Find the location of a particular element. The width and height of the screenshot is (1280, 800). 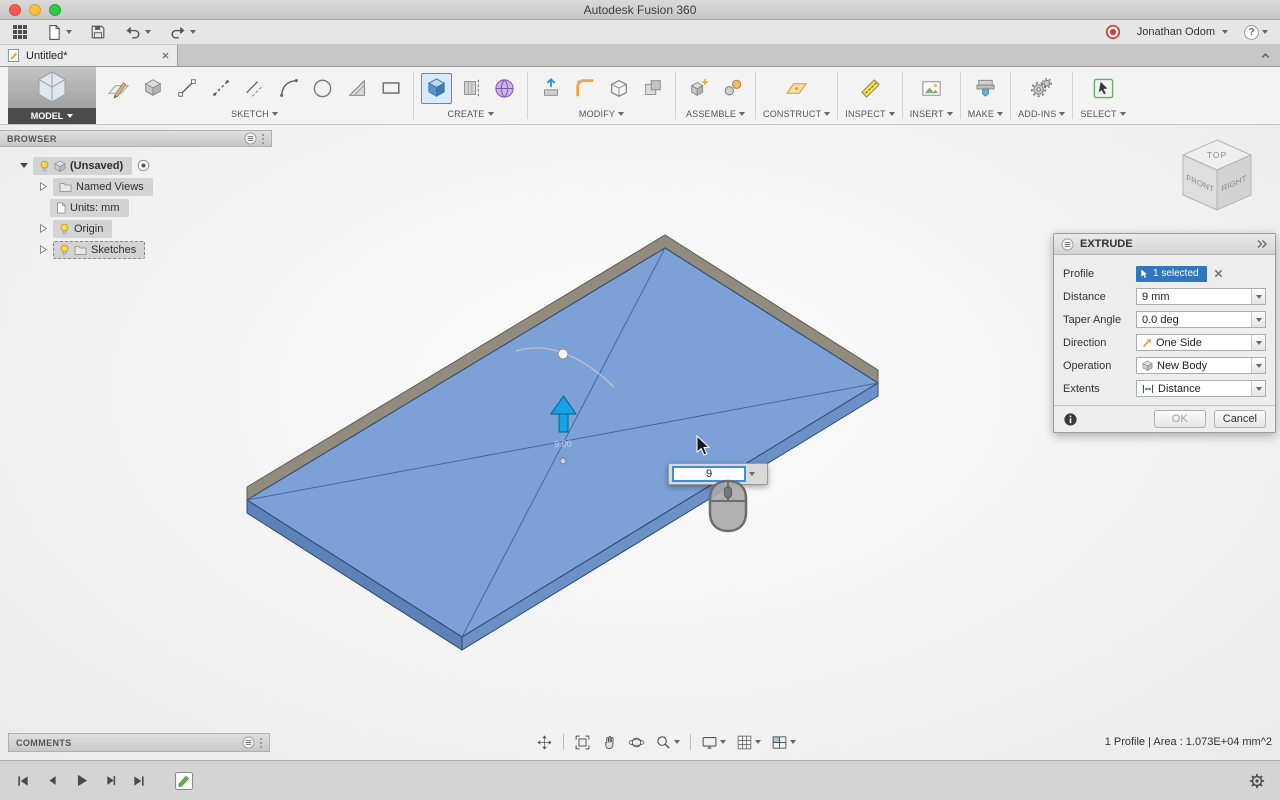

direction-dropdown-icon is located at coordinates (1258, 342).